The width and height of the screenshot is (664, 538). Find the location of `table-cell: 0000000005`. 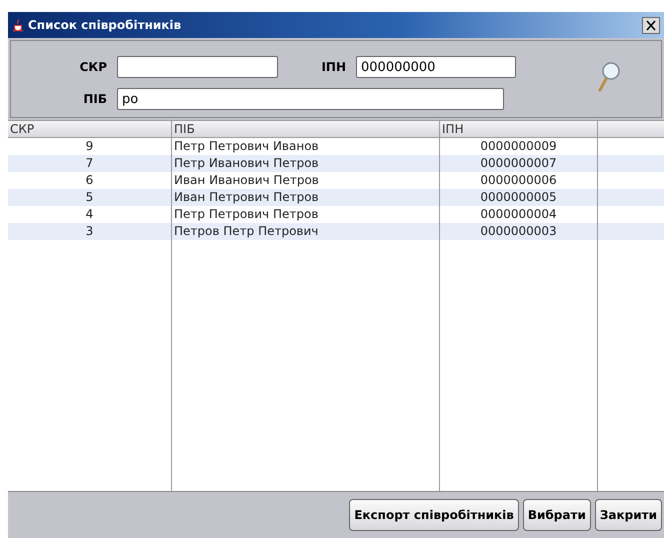

table-cell: 0000000005 is located at coordinates (519, 197).